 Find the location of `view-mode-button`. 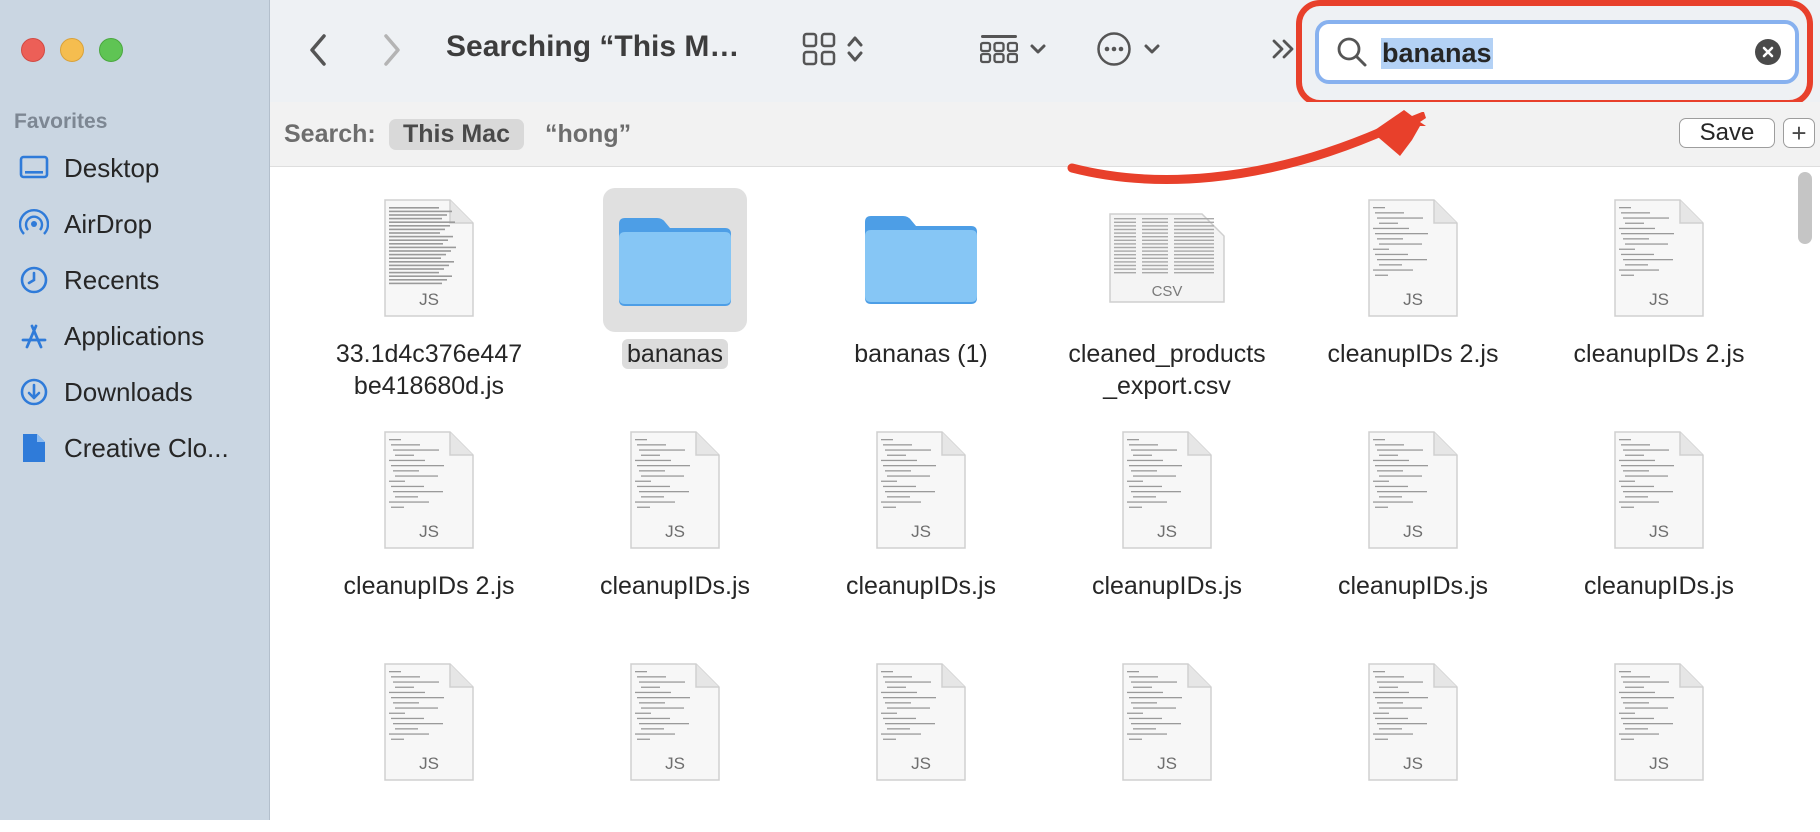

view-mode-button is located at coordinates (834, 49).